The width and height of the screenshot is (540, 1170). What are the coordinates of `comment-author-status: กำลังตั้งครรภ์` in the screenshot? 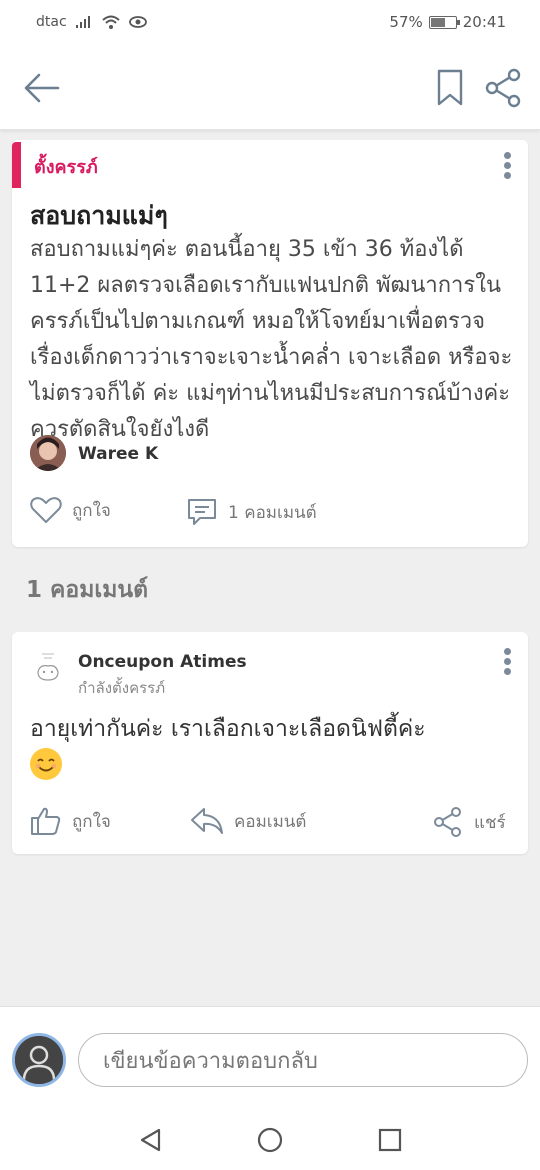 It's located at (122, 688).